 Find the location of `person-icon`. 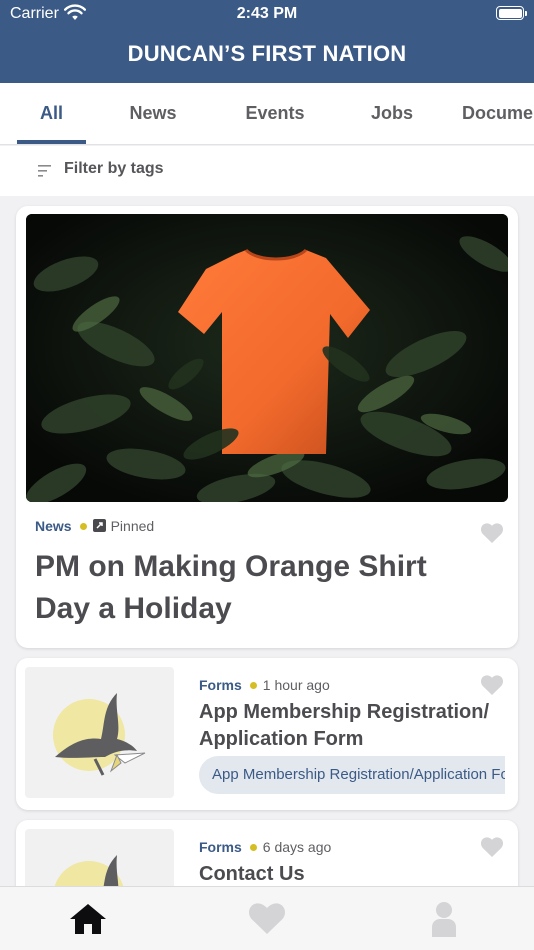

person-icon is located at coordinates (444, 919).